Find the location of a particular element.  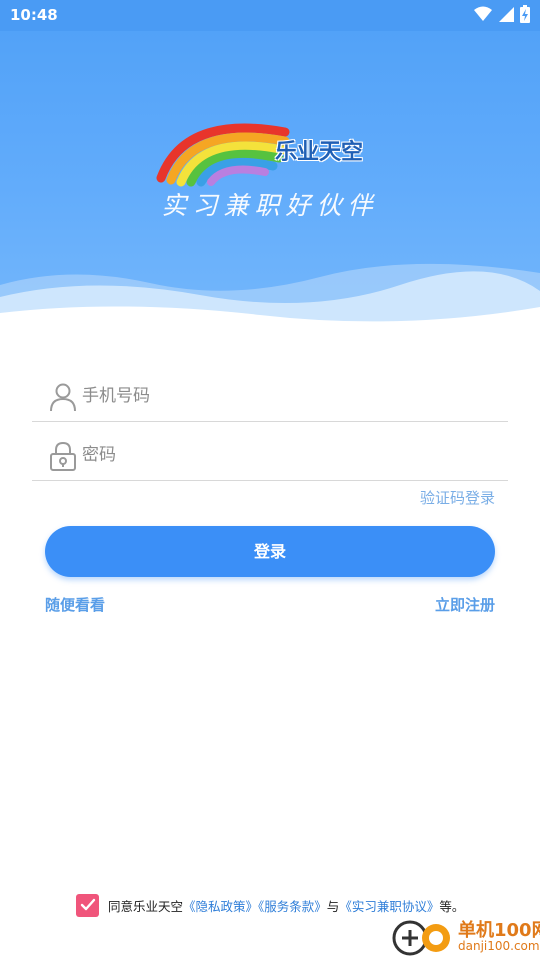

status-bar: 10:48 is located at coordinates (270, 15).